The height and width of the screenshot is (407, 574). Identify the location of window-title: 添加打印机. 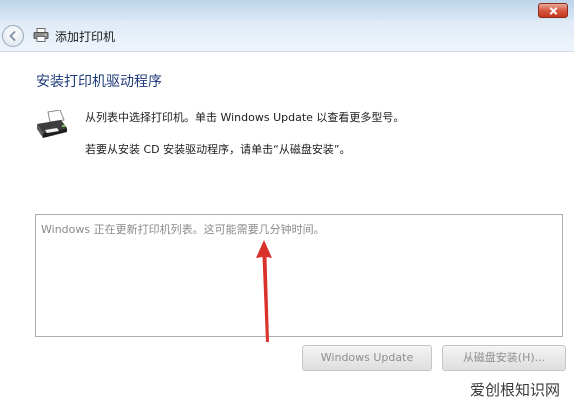
(85, 37).